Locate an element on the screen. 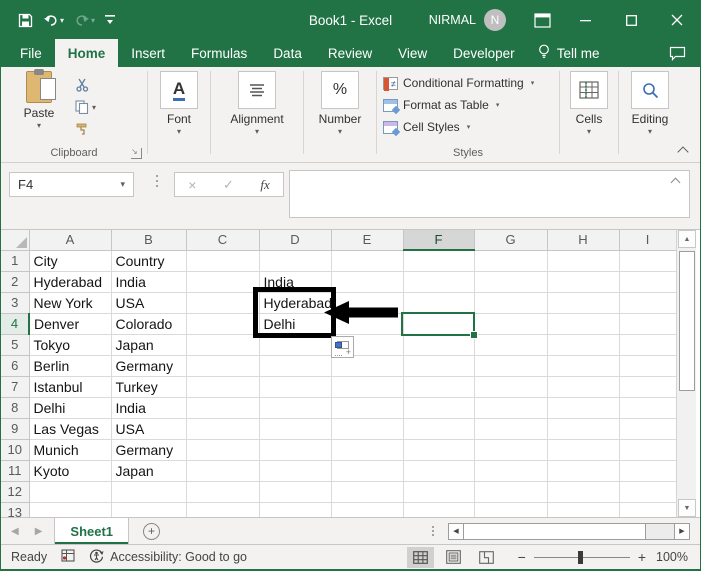 The image size is (701, 571). tell-me-box: Tell me is located at coordinates (569, 53).